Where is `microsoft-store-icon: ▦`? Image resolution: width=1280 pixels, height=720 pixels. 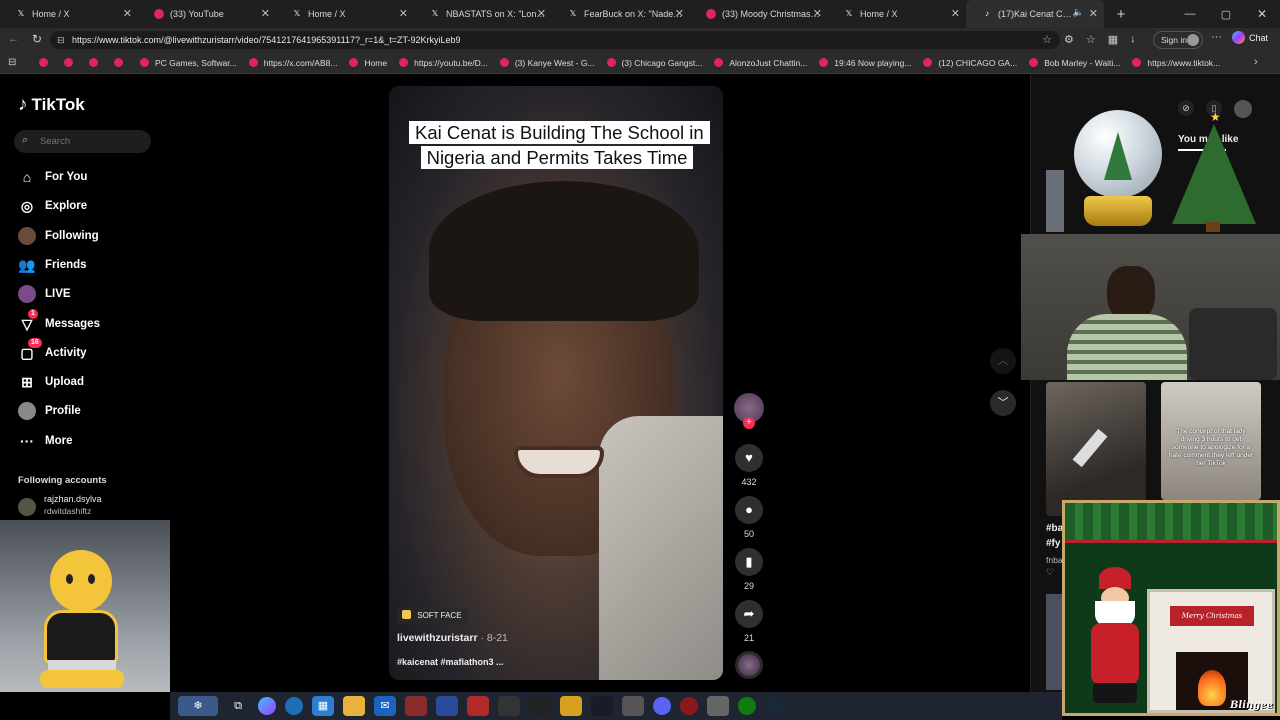 microsoft-store-icon: ▦ is located at coordinates (323, 706).